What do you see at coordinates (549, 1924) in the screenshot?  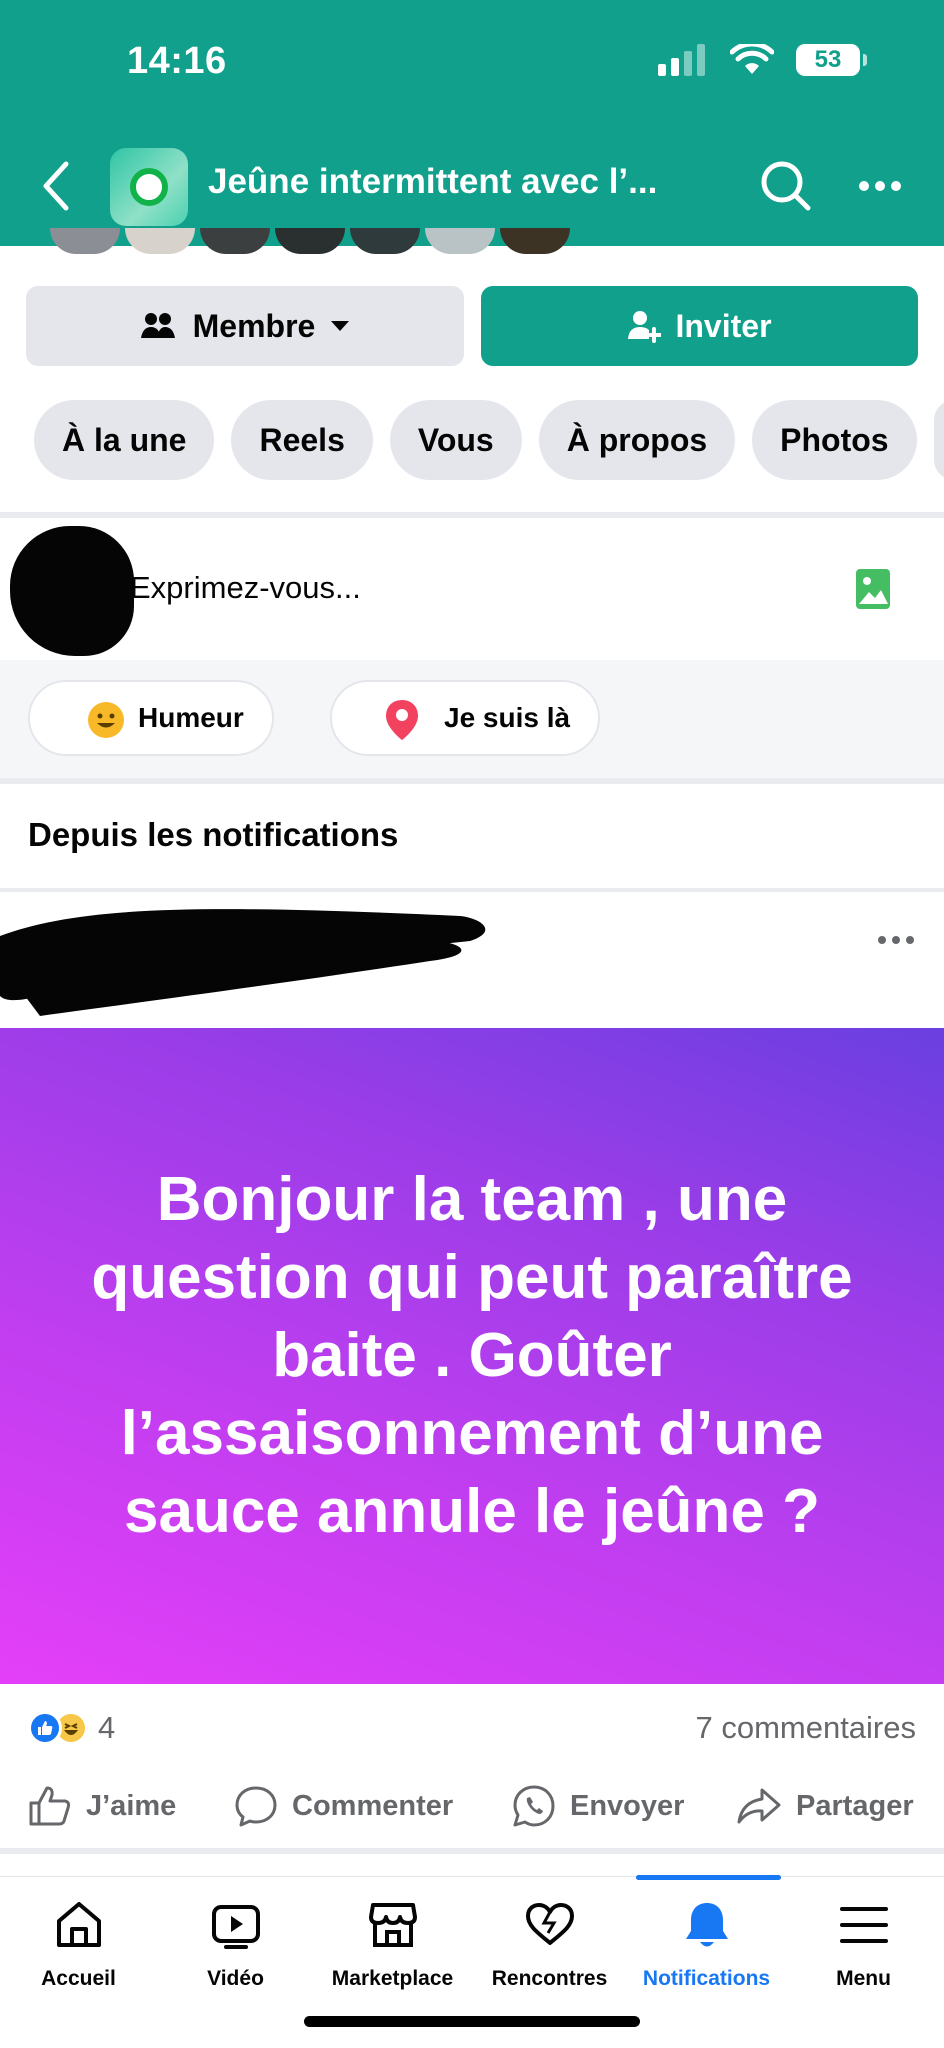 I see `heart-icon` at bounding box center [549, 1924].